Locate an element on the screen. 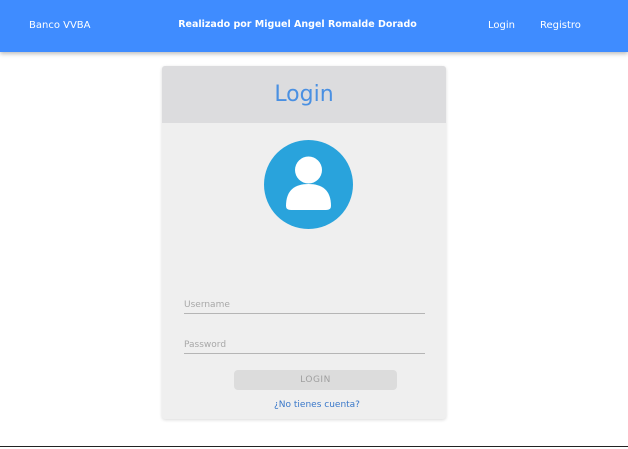  nav-registro-link: Registro is located at coordinates (560, 25).